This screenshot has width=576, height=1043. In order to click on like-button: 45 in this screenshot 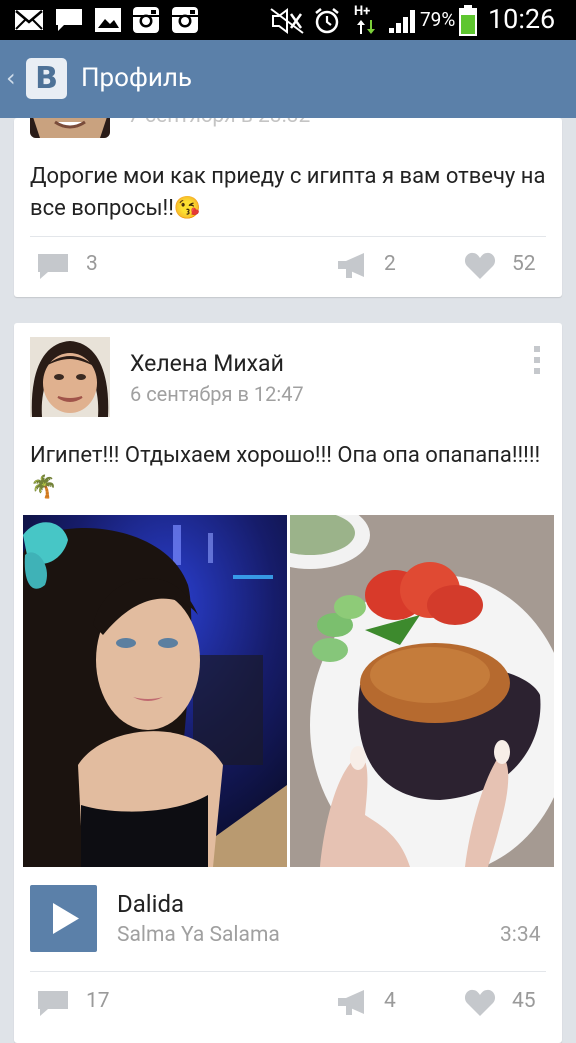, I will do `click(509, 1003)`.